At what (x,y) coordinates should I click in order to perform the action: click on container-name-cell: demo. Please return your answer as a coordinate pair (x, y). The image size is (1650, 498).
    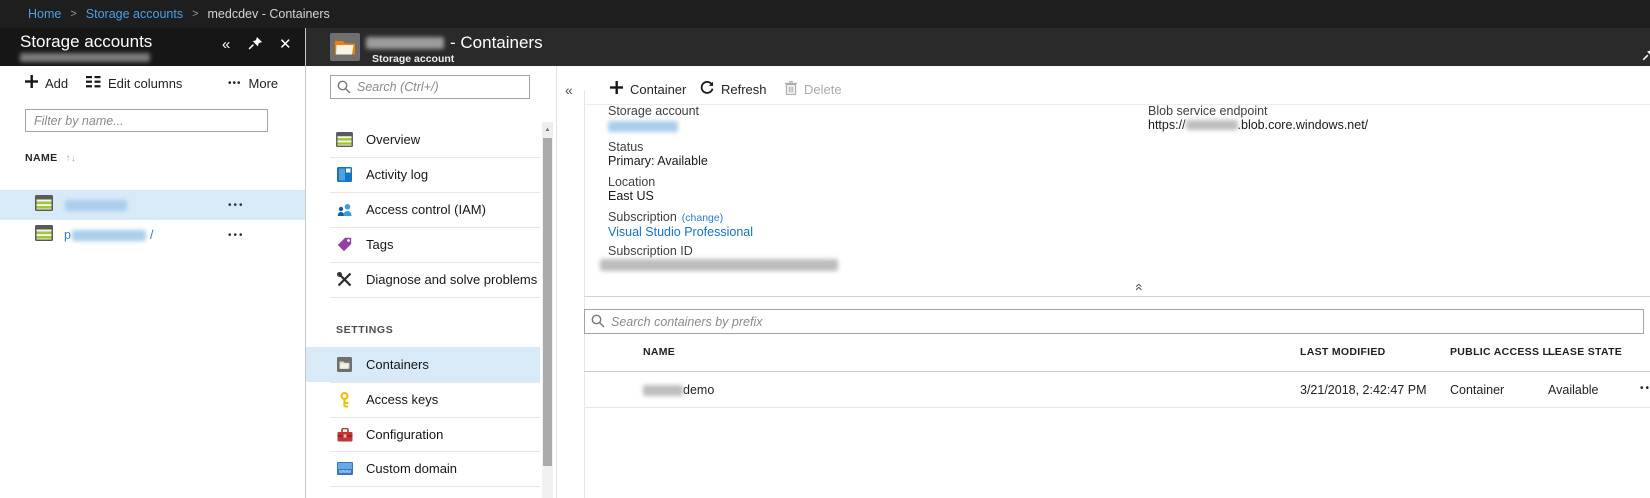
    Looking at the image, I should click on (678, 390).